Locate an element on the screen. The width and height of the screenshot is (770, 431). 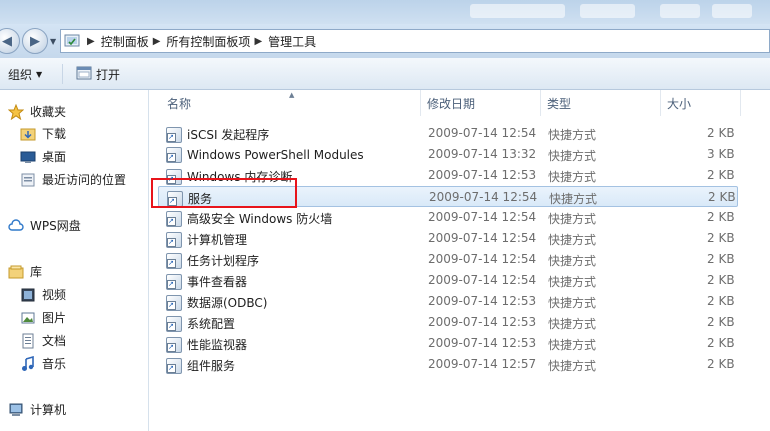
nav-library: 库 is located at coordinates (25, 271).